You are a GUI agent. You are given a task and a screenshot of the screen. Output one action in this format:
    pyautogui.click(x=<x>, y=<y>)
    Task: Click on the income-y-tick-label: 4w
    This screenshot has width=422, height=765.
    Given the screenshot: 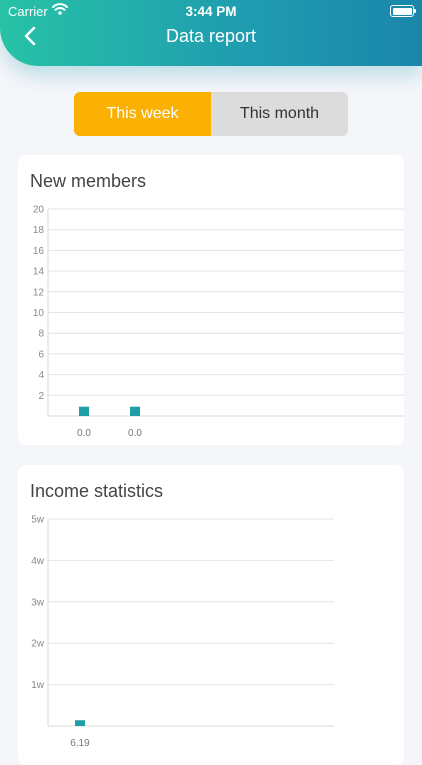 What is the action you would take?
    pyautogui.click(x=38, y=561)
    